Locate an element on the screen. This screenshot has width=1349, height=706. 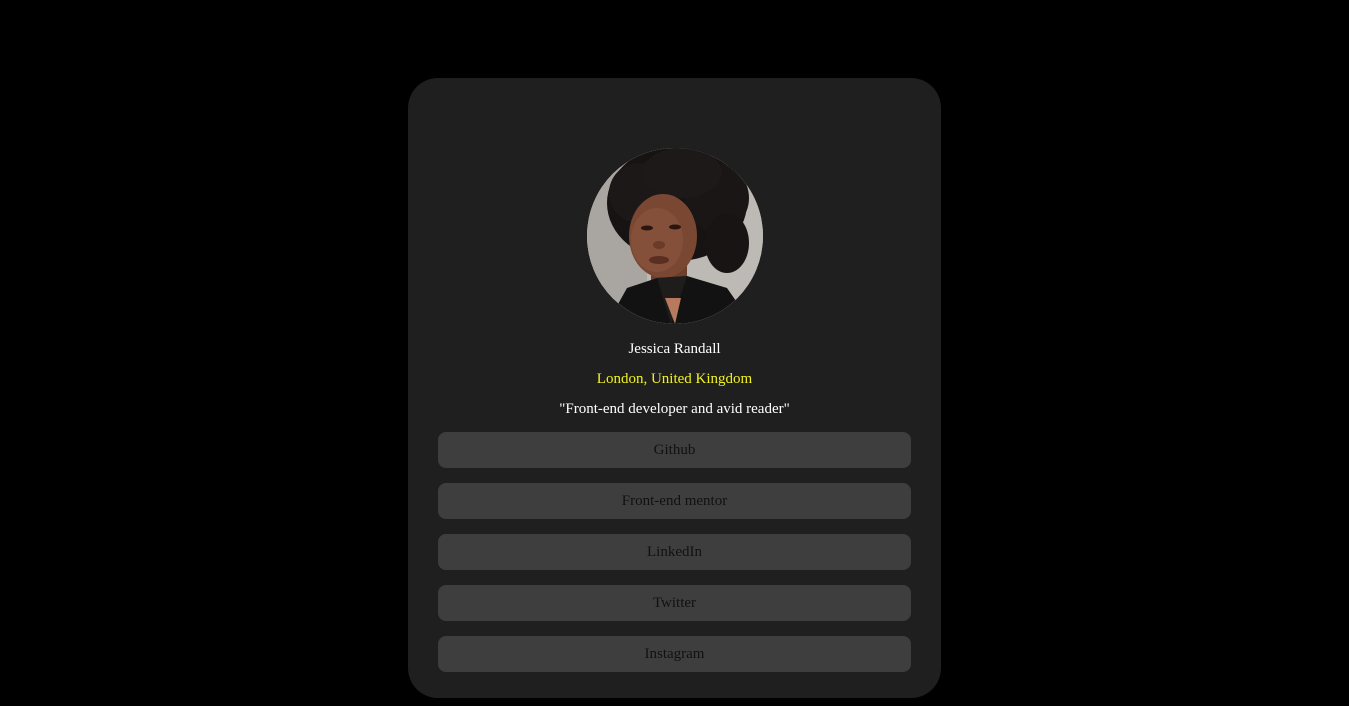
avatar-photo is located at coordinates (675, 236).